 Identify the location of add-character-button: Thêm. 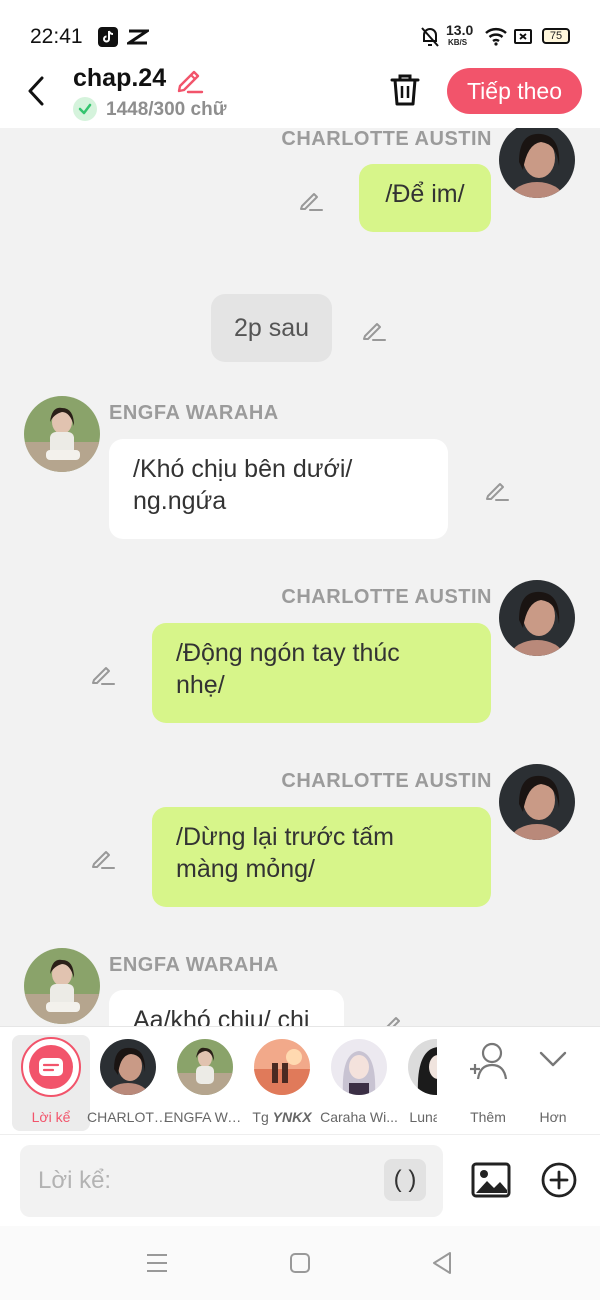
(488, 1084).